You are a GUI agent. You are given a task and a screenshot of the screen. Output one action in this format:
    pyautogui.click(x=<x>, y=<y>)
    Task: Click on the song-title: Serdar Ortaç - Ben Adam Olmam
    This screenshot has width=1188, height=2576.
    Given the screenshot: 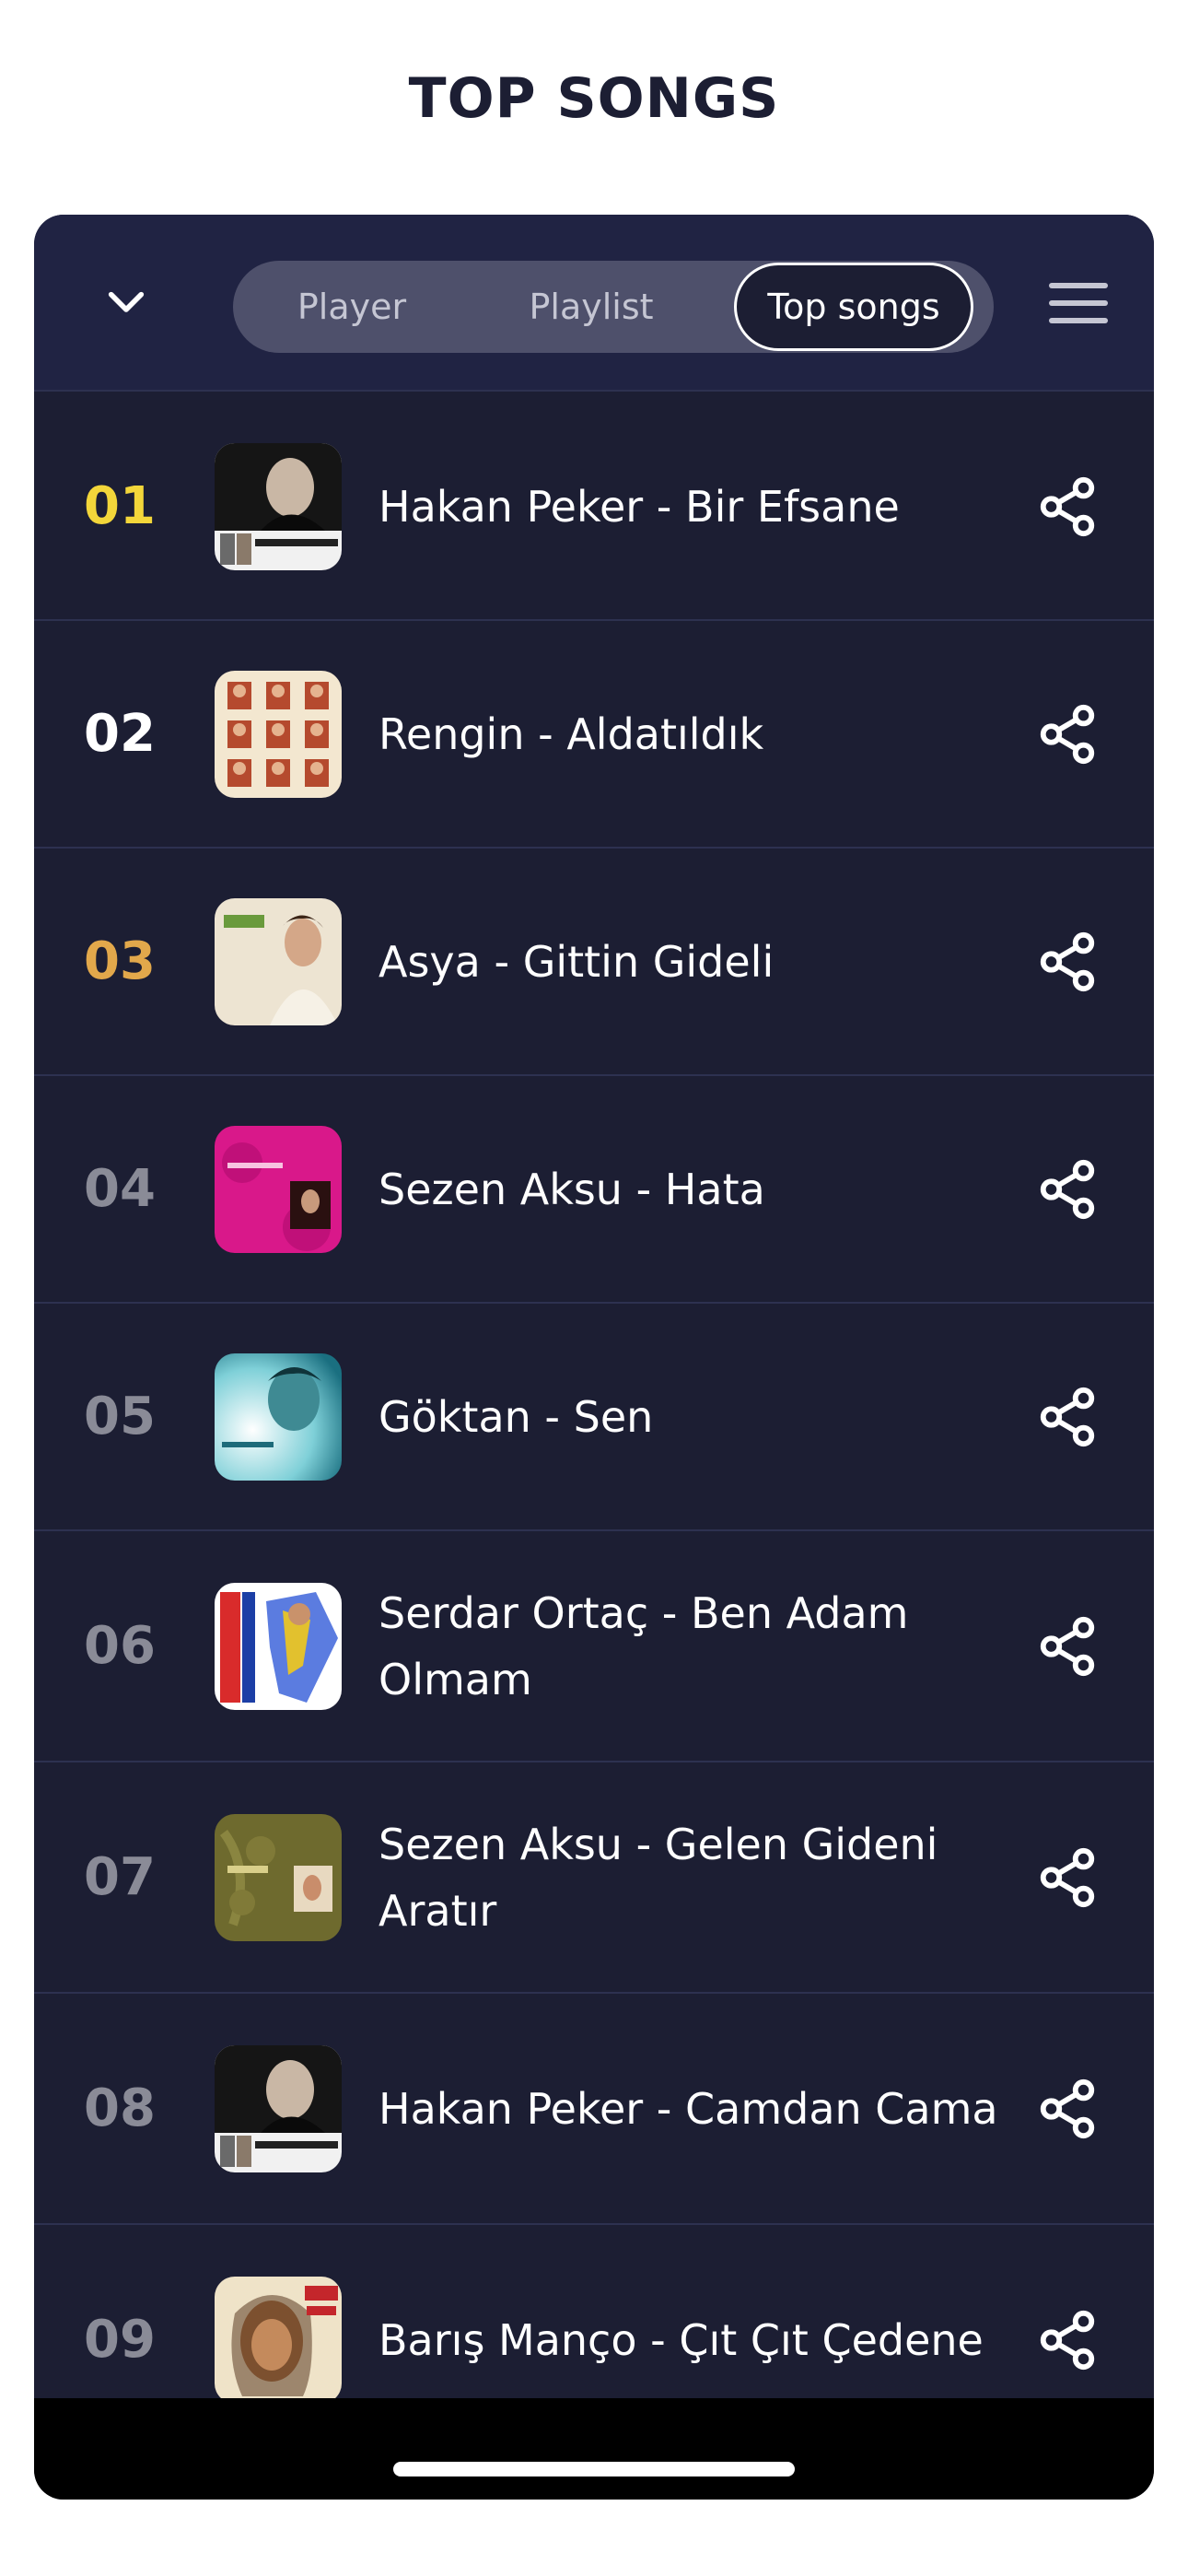 What is the action you would take?
    pyautogui.click(x=644, y=1645)
    